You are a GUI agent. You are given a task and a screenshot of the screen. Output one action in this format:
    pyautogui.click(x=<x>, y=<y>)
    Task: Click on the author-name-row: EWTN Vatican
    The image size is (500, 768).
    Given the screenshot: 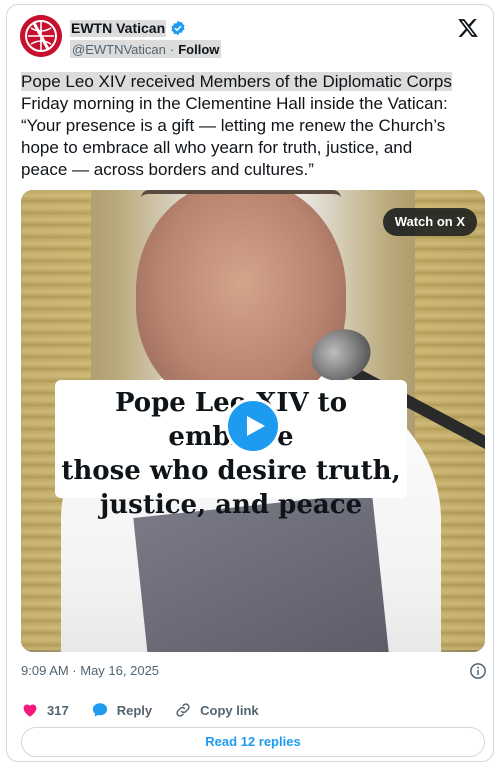 What is the action you would take?
    pyautogui.click(x=128, y=28)
    